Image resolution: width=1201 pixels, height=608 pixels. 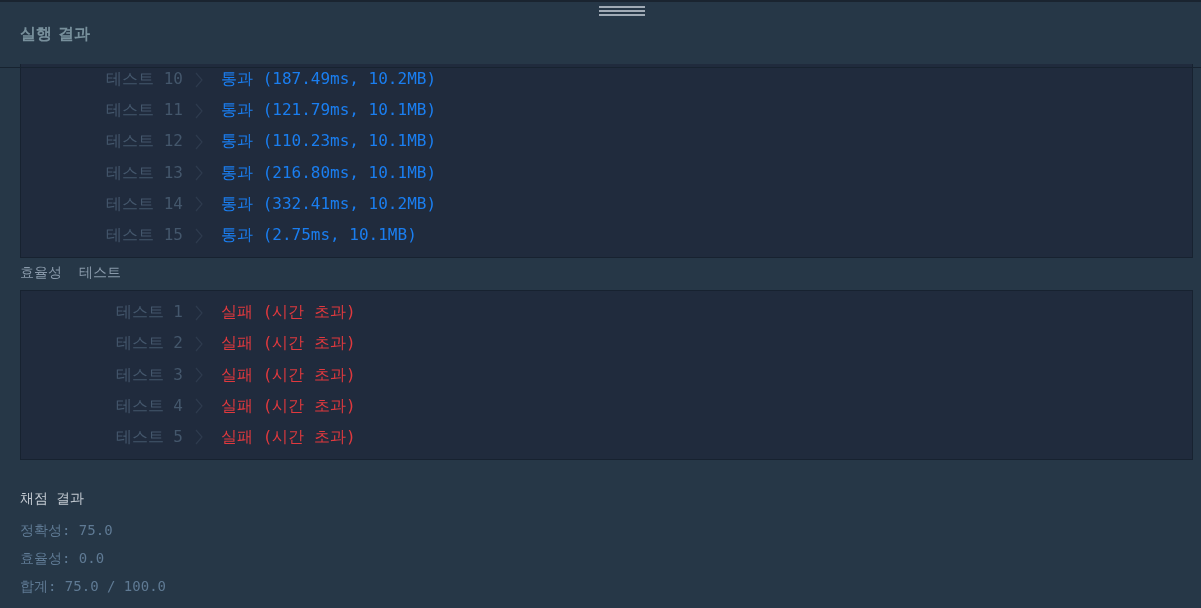 I want to click on score-title: 채점 결과, so click(x=53, y=499).